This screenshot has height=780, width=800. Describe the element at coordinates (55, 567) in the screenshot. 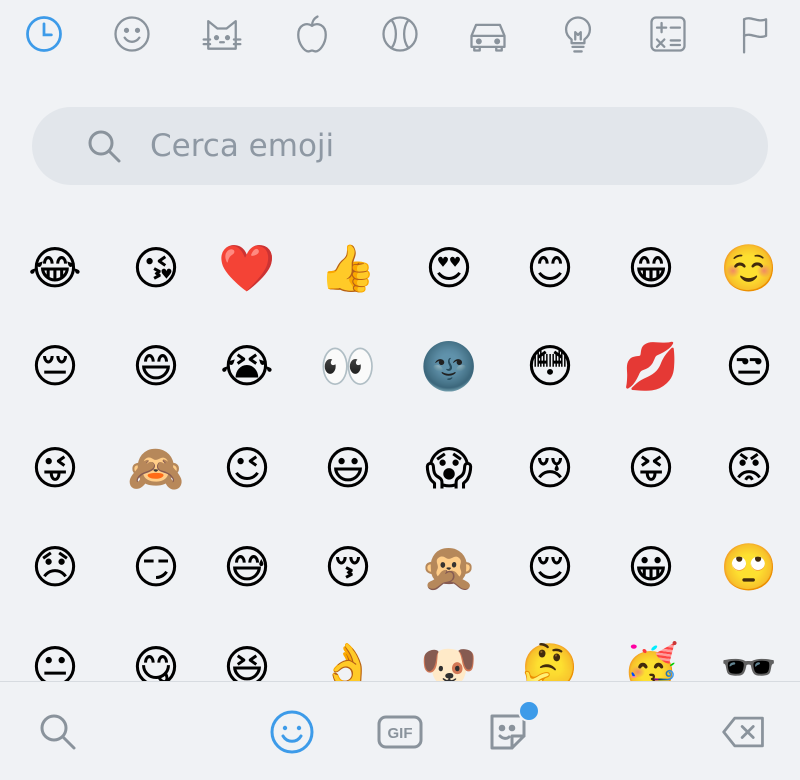

I see `emoji-cell: 😞` at that location.